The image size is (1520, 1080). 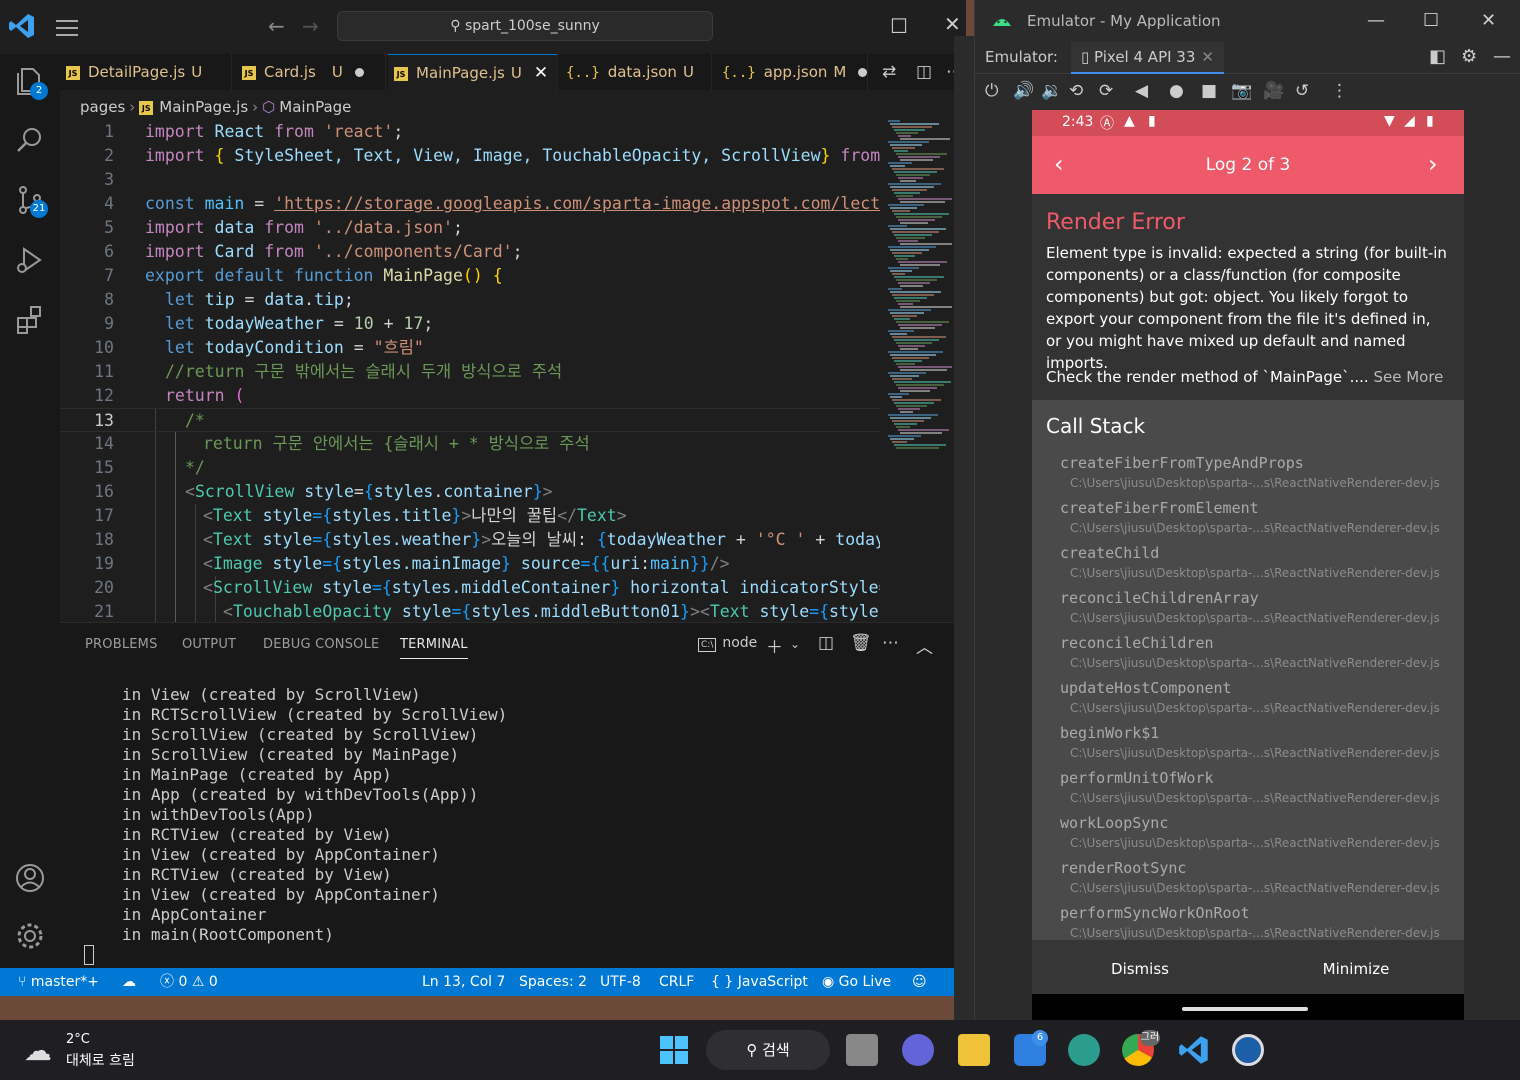 I want to click on cursor-position: Ln 13, Col 7, so click(x=463, y=982).